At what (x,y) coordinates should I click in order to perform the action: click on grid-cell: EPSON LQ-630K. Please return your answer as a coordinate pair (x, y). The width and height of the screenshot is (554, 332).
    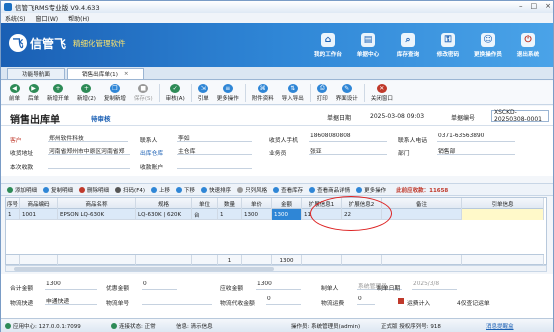
    Looking at the image, I should click on (97, 214).